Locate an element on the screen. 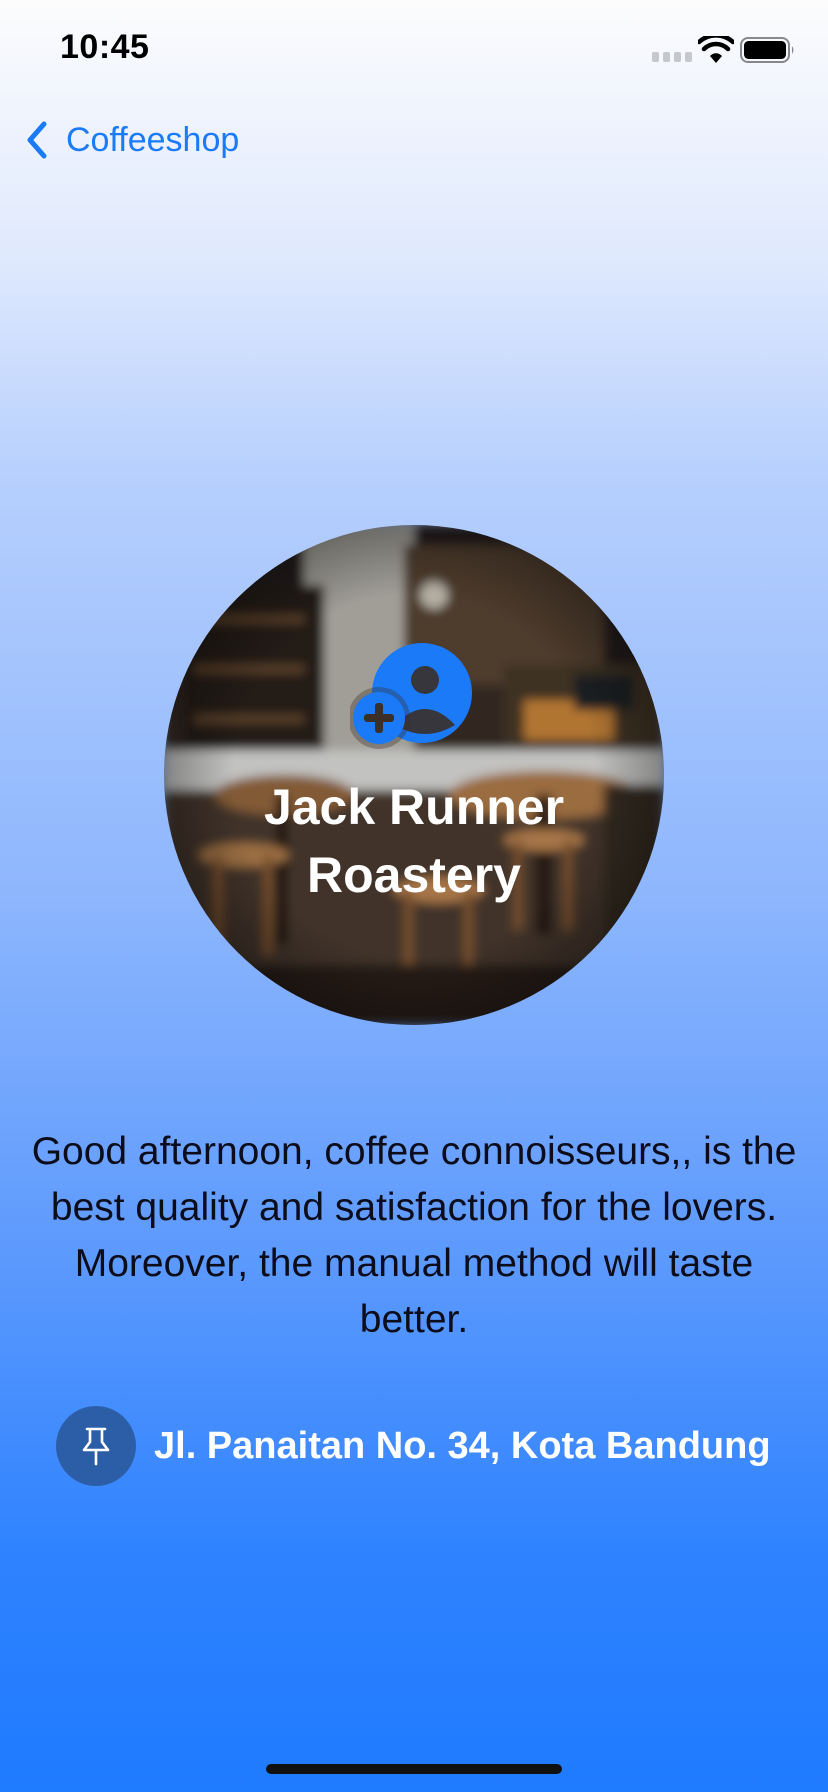 This screenshot has width=828, height=1792. pin-button is located at coordinates (96, 1446).